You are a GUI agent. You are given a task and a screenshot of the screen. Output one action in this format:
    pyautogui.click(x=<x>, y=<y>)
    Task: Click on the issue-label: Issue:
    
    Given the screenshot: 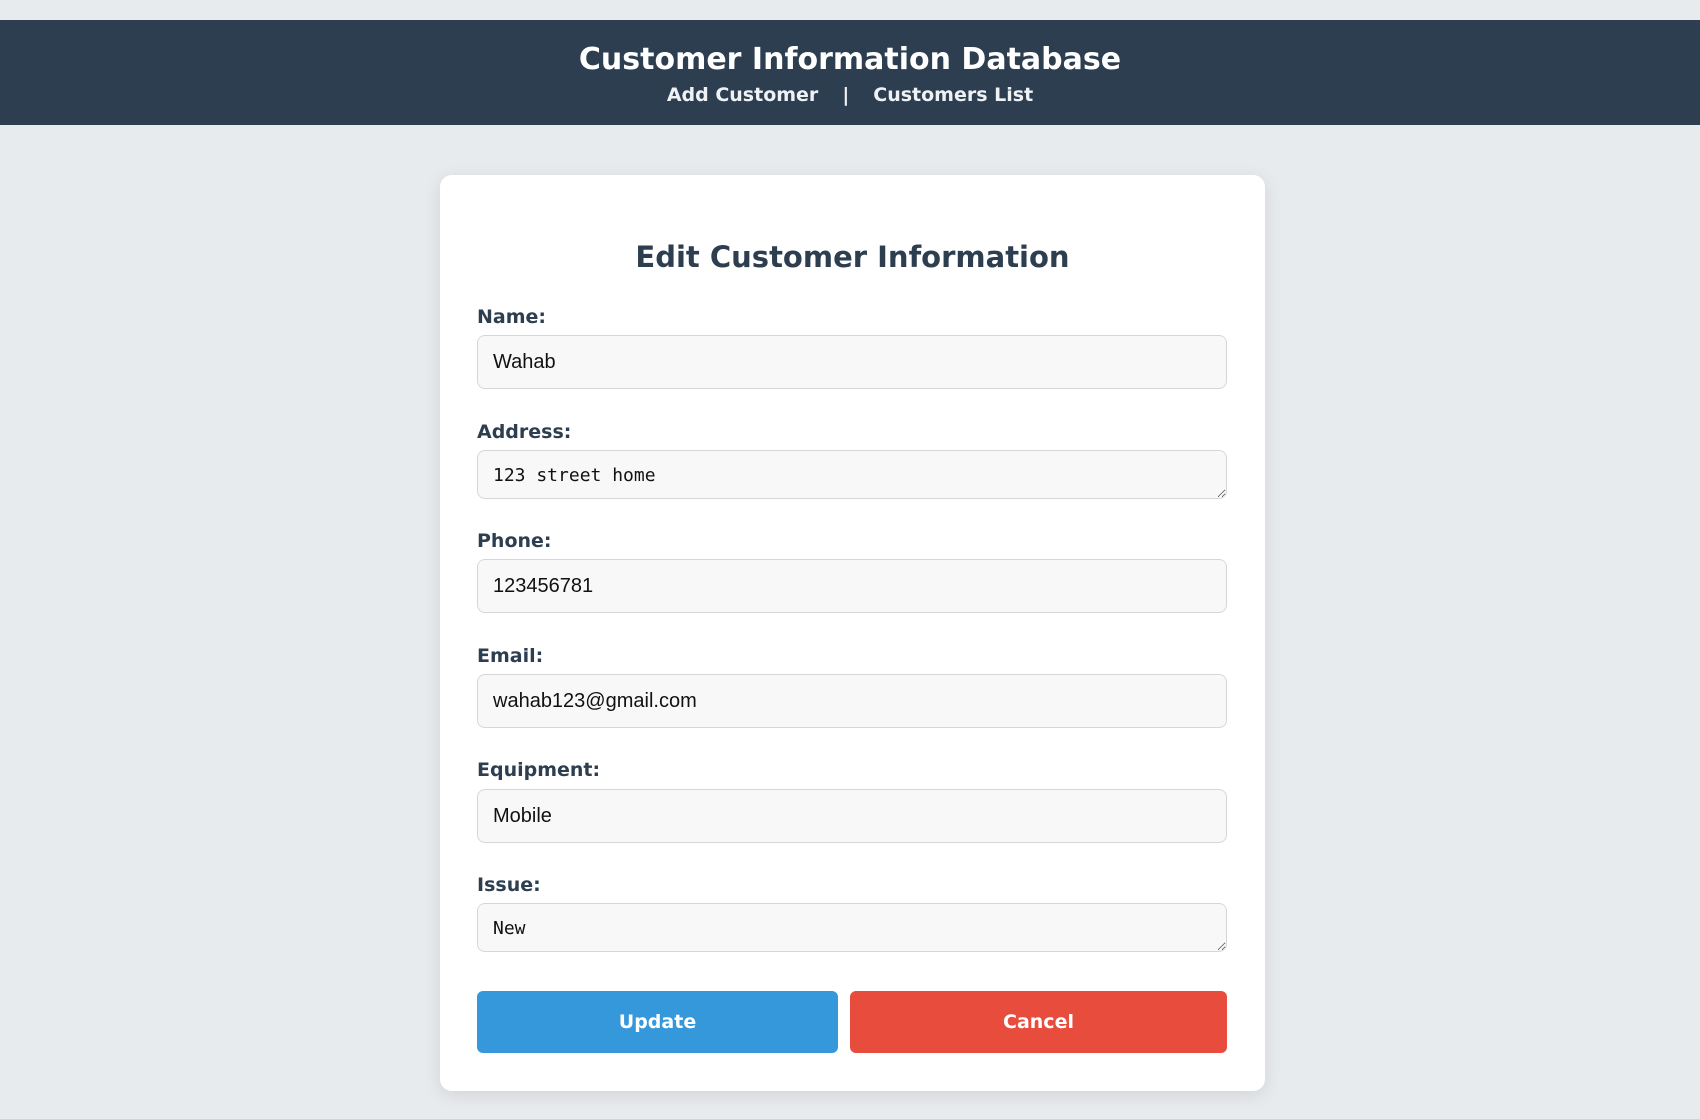 What is the action you would take?
    pyautogui.click(x=509, y=885)
    